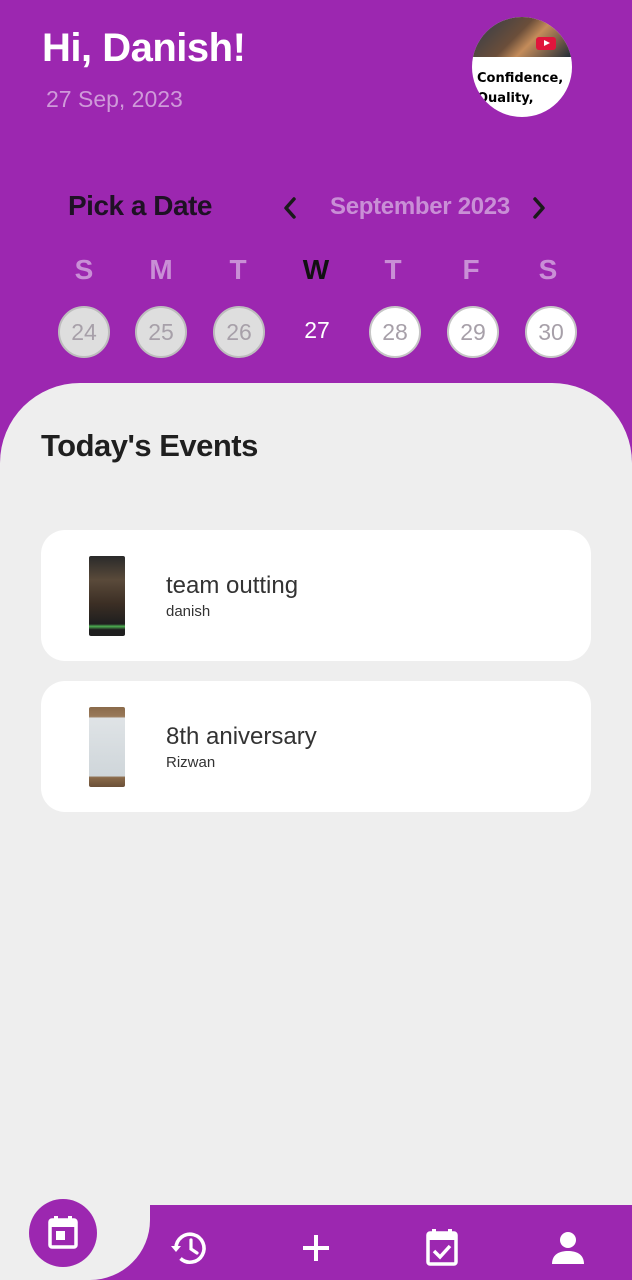  I want to click on calendar-nav-button, so click(63, 1233).